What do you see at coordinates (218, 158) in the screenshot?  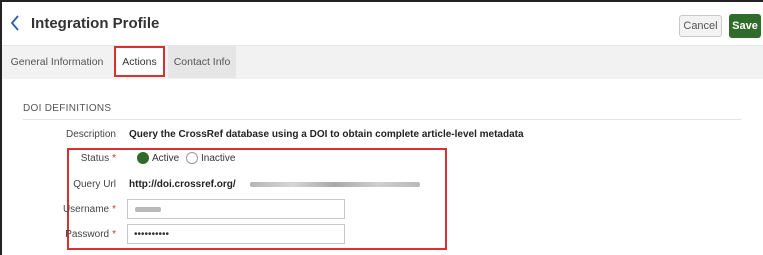 I see `status-inactive-label: Inactive` at bounding box center [218, 158].